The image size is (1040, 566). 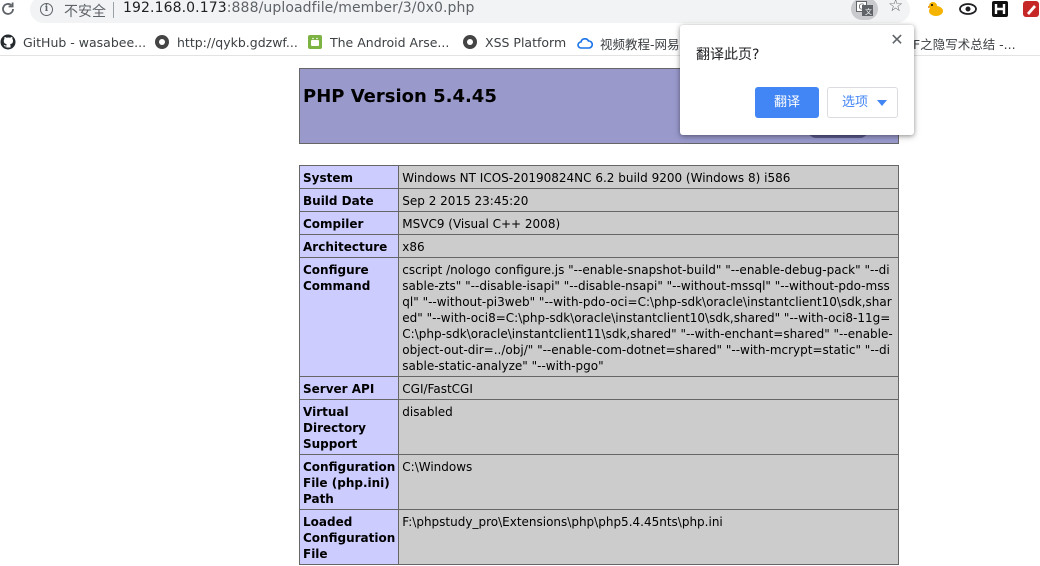 What do you see at coordinates (797, 80) in the screenshot?
I see `translate-popup: 翻译此页? ✕ 翻译 选项` at bounding box center [797, 80].